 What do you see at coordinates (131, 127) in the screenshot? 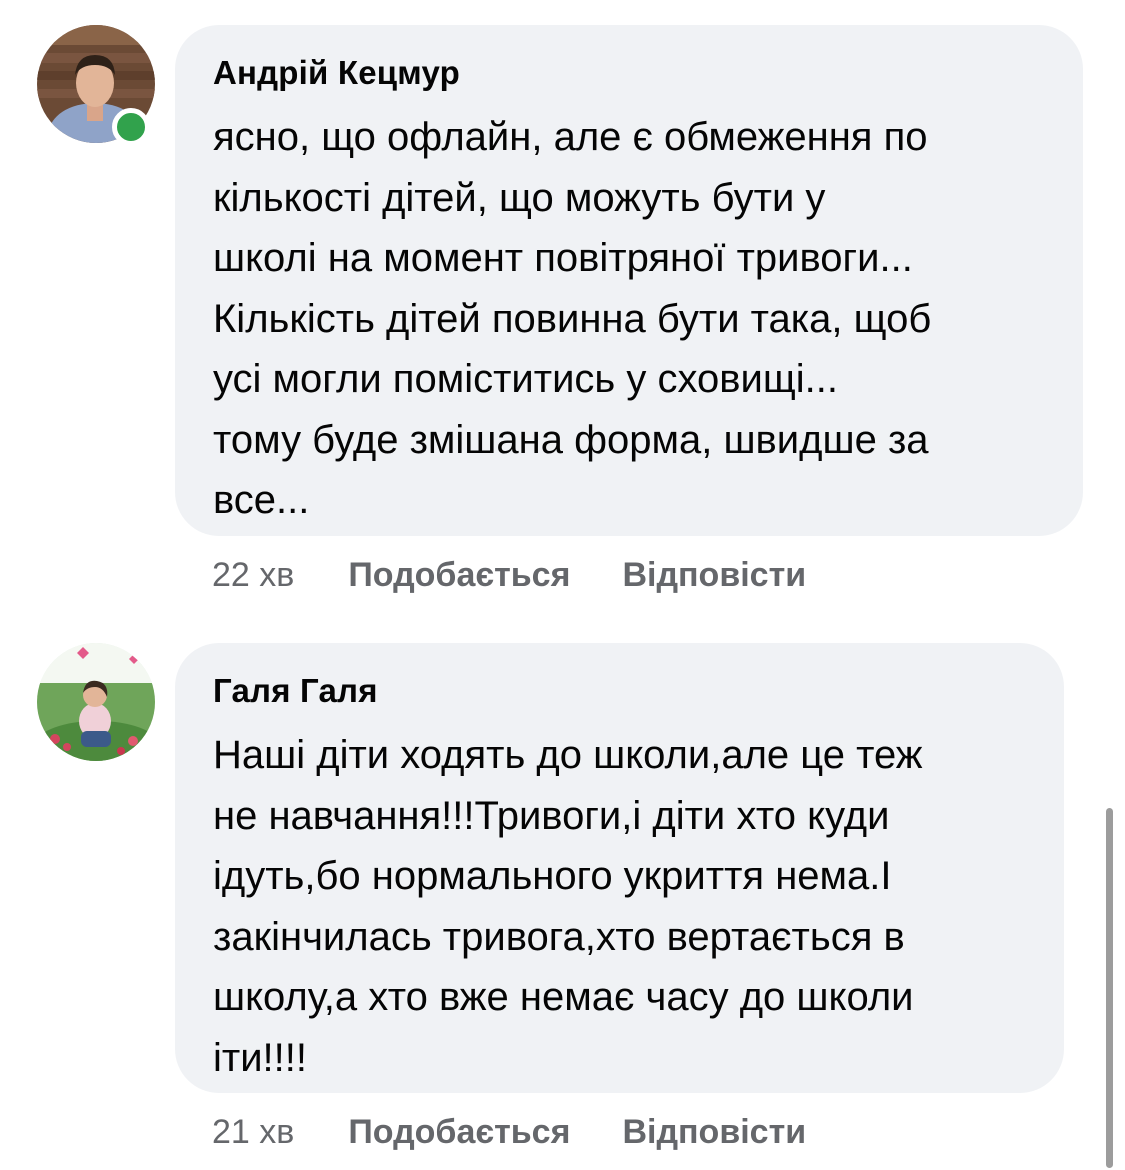
I see `online-status-icon` at bounding box center [131, 127].